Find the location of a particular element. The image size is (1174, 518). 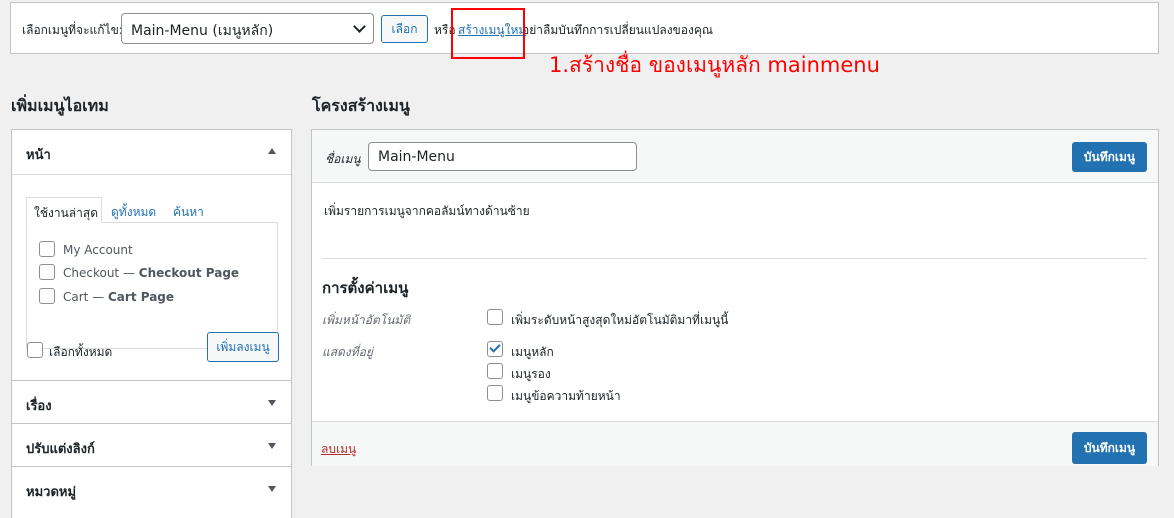

location-primary-label: เมนูหลัก is located at coordinates (532, 352).